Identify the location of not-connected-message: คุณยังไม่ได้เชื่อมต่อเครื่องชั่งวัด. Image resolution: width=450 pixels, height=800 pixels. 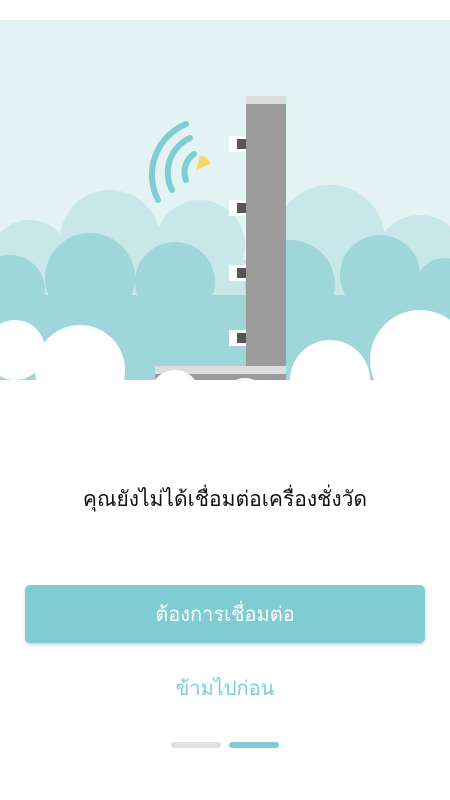
(225, 499).